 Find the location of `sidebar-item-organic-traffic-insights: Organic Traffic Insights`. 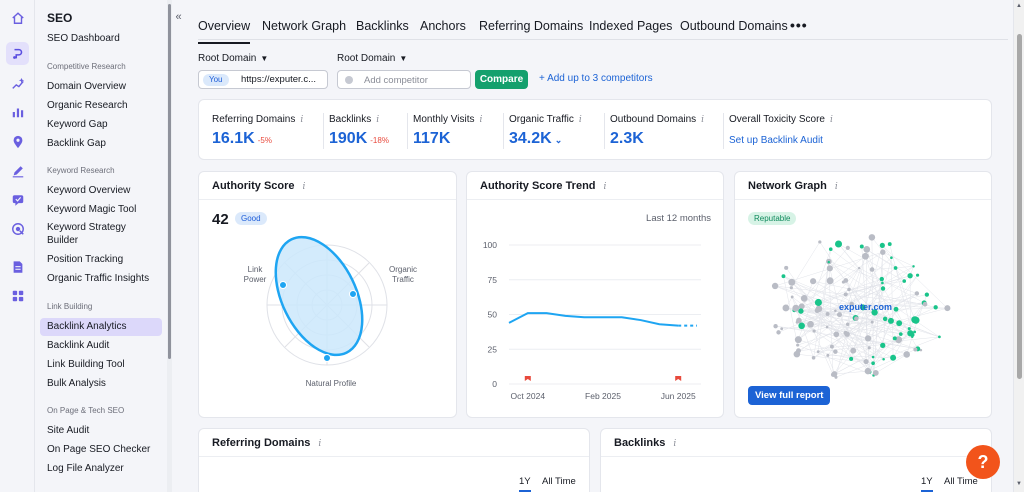

sidebar-item-organic-traffic-insights: Organic Traffic Insights is located at coordinates (101, 279).